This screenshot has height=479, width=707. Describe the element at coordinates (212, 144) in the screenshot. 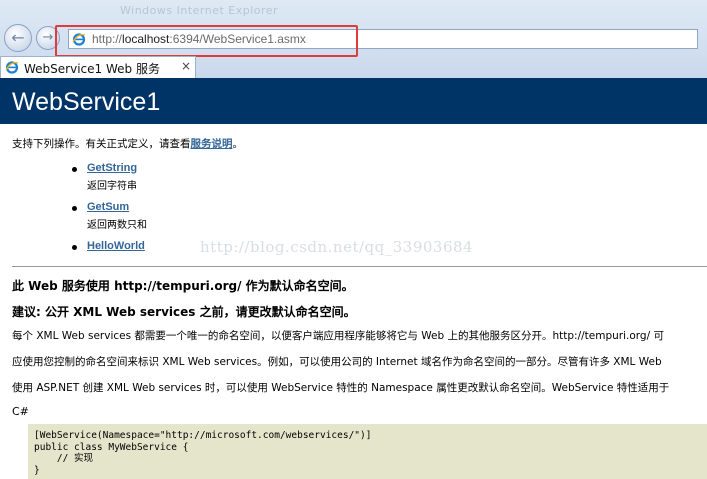

I see `service-description-link: 服务说明` at that location.